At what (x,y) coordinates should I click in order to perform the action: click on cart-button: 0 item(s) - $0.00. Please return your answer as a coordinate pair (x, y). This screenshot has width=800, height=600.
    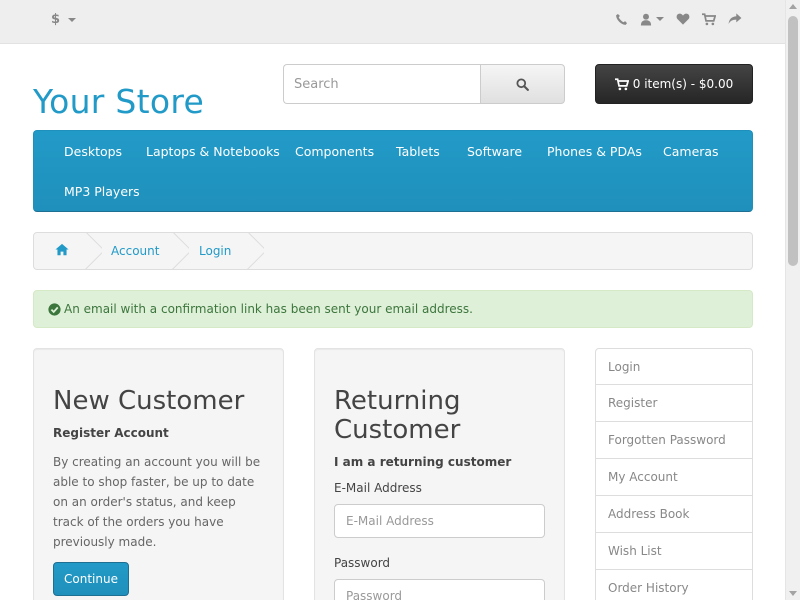
    Looking at the image, I should click on (674, 84).